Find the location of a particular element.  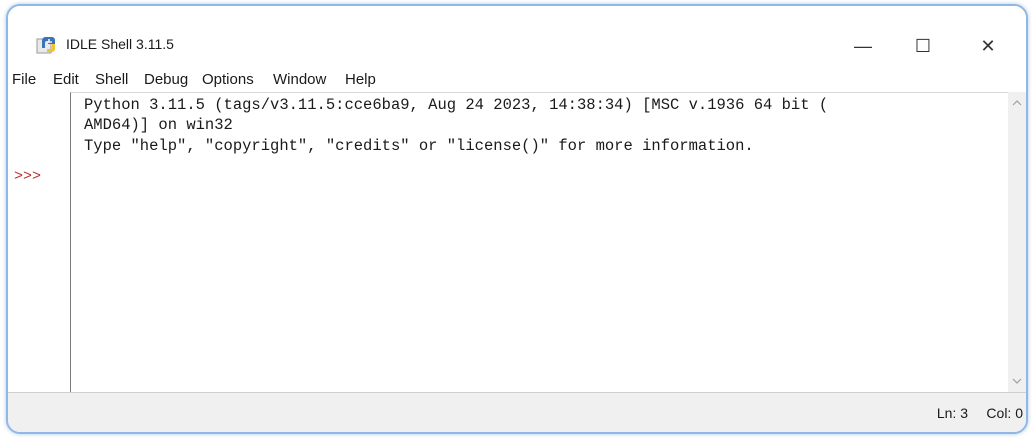

scroll-up-button is located at coordinates (1017, 103).